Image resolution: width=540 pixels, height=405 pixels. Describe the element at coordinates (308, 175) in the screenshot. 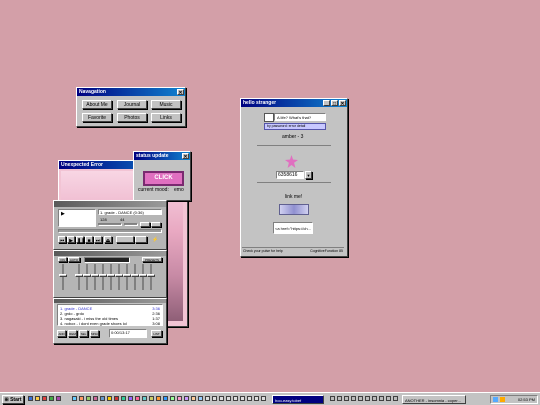

I see `counter-dropdown-button: ▼` at that location.